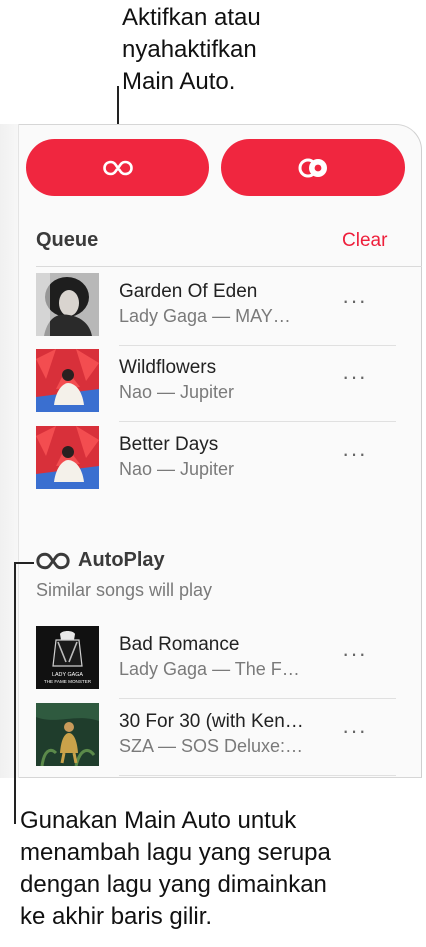 This screenshot has width=426, height=947. Describe the element at coordinates (68, 681) in the screenshot. I see `fame-monster-caption: THE FAME MONSTER` at that location.